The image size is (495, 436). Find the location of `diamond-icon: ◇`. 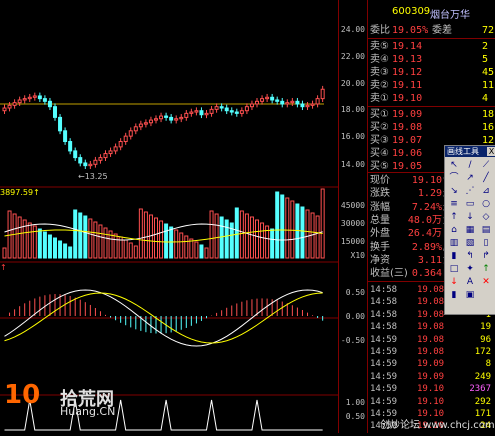

diamond-icon: ◇ is located at coordinates (486, 217).